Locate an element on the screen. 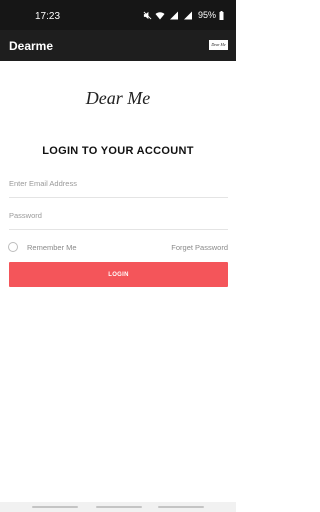 This screenshot has width=320, height=512. password-input is located at coordinates (118, 215).